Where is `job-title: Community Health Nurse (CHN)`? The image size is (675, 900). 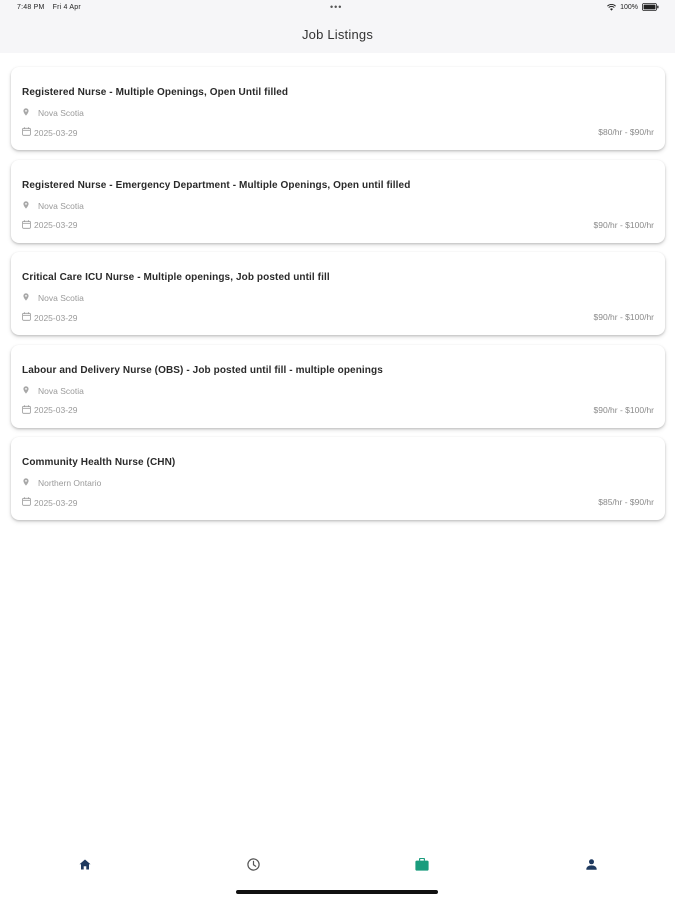
job-title: Community Health Nurse (CHN) is located at coordinates (99, 462).